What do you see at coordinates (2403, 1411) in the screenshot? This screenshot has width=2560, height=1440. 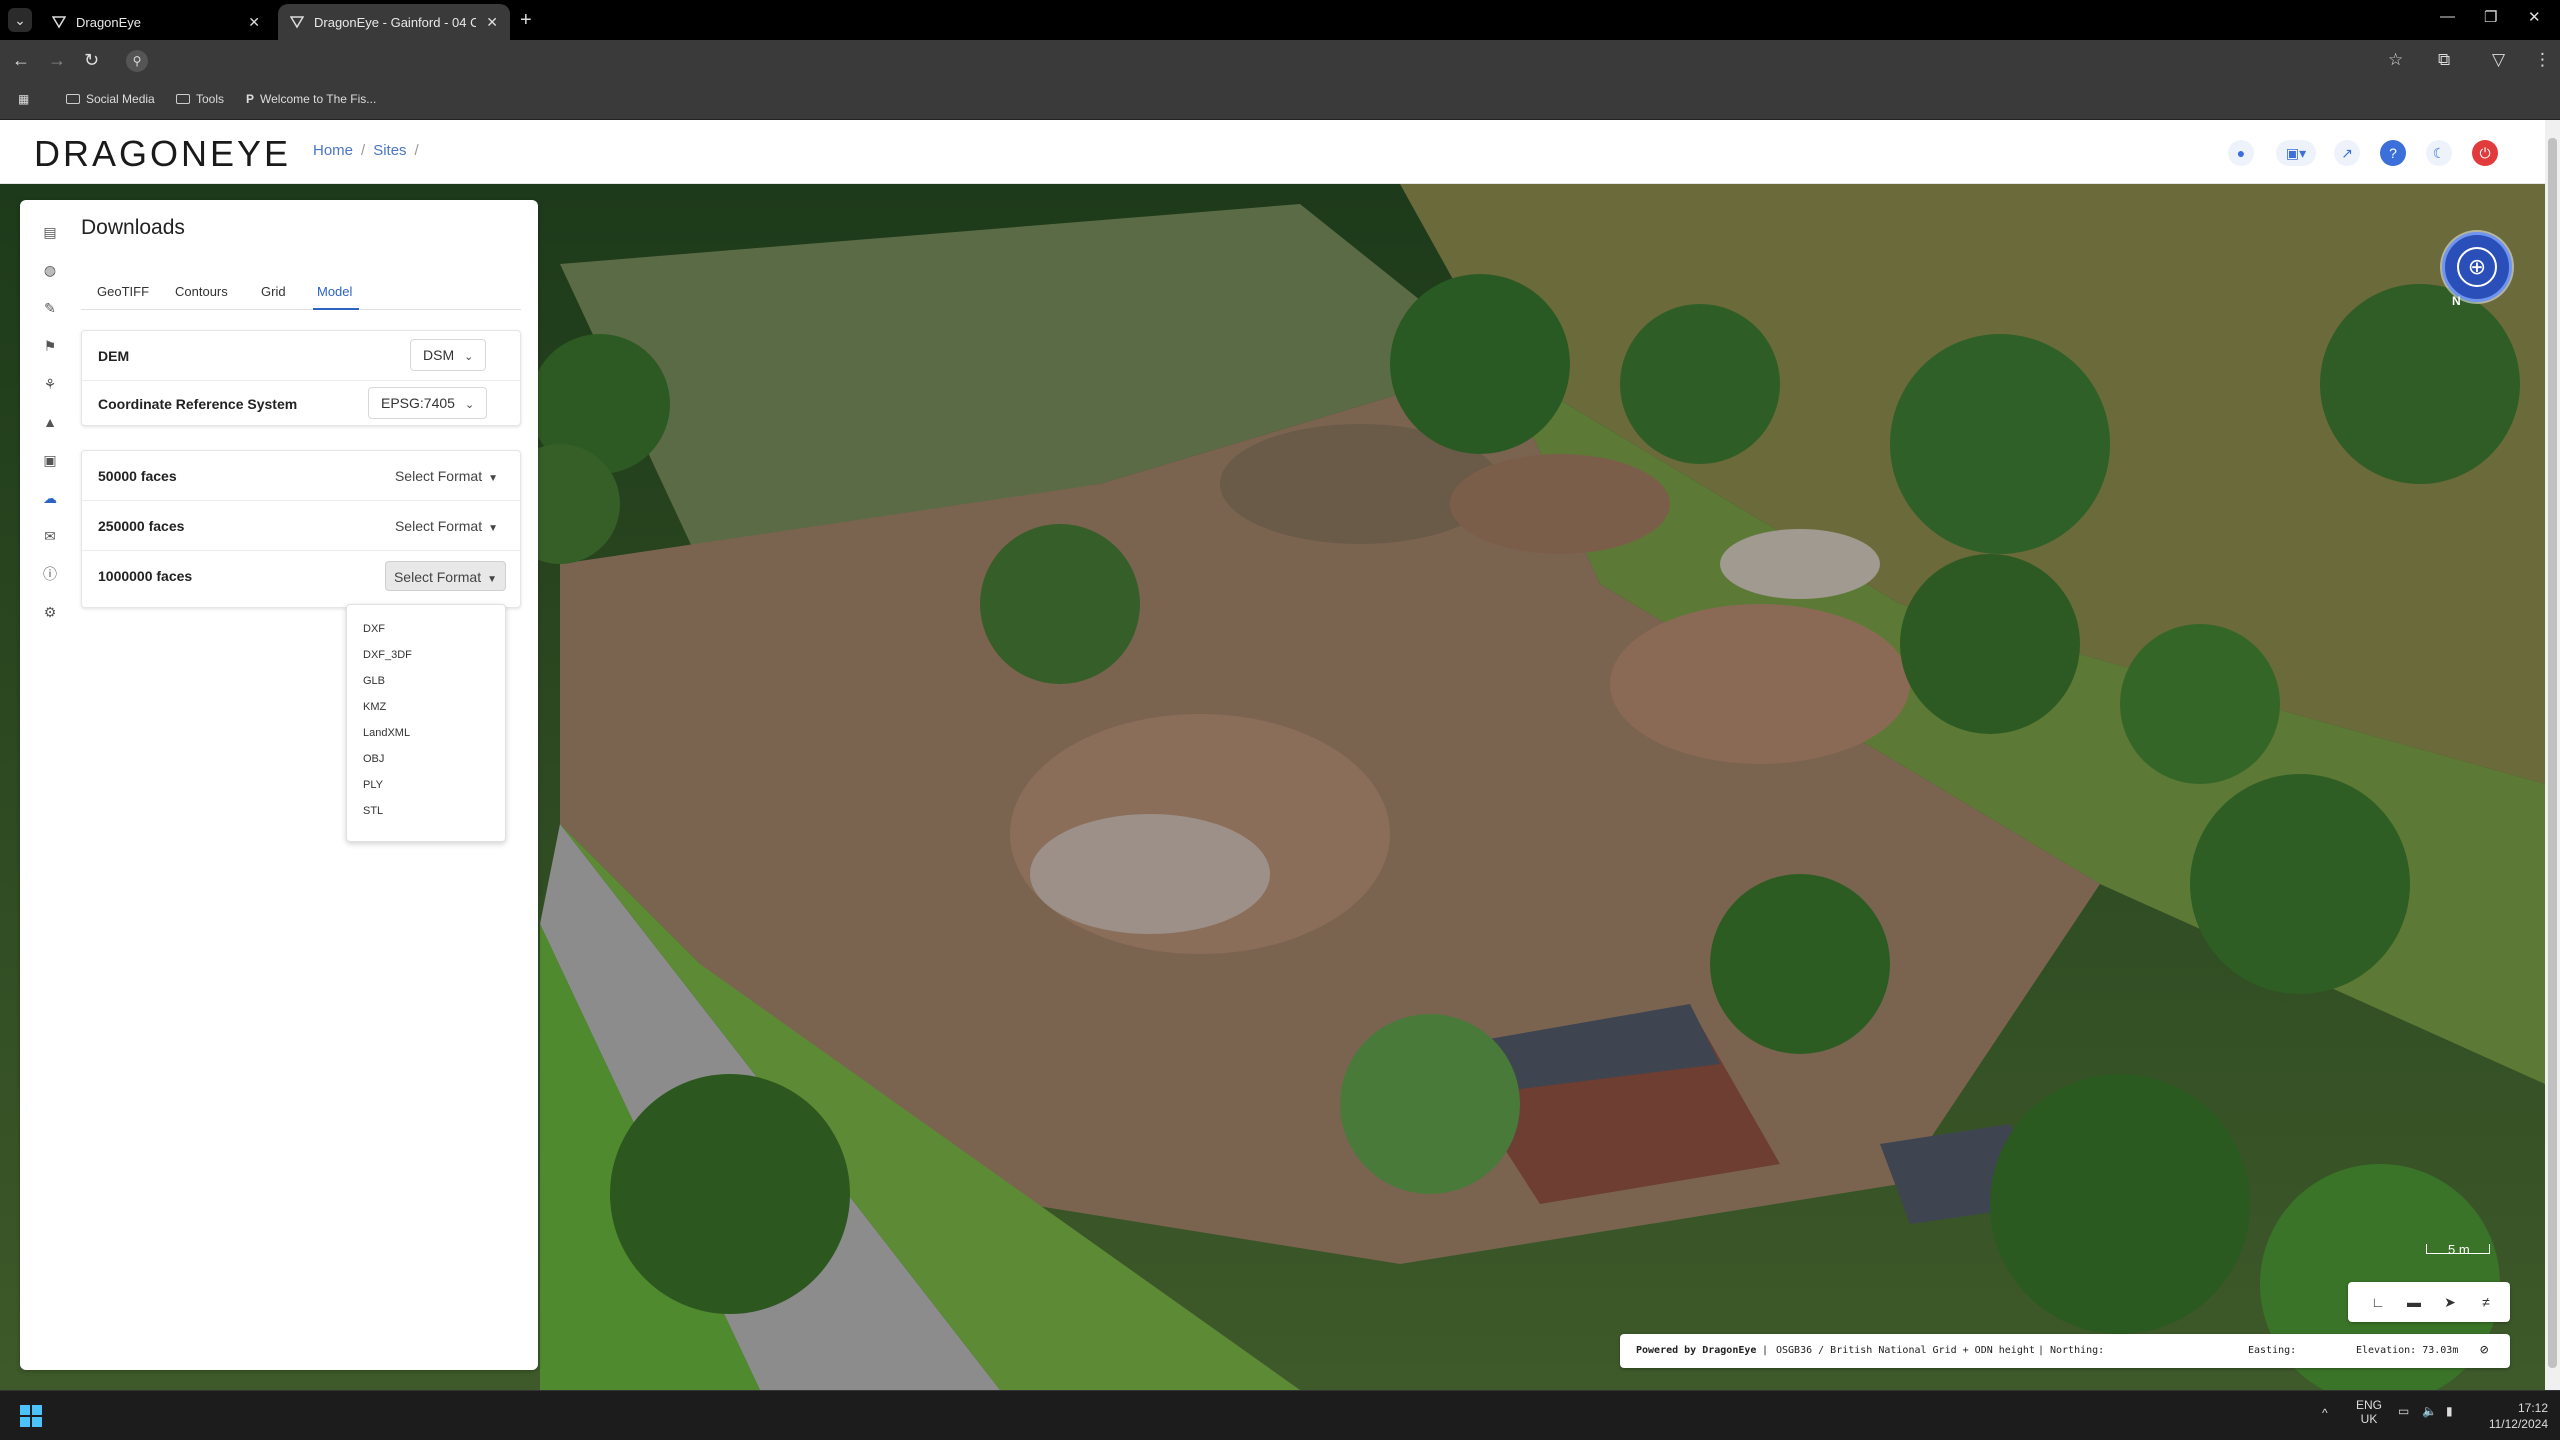 I see `network-icon: ▭` at bounding box center [2403, 1411].